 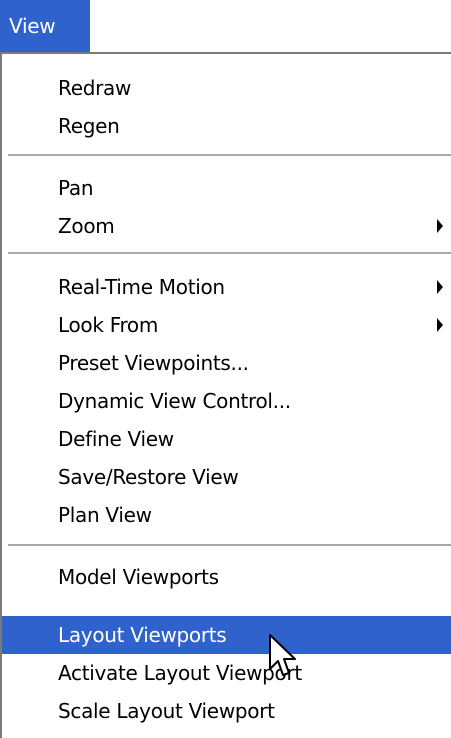 I want to click on menu-item-layout-viewports: Layout Viewports, so click(x=226, y=635).